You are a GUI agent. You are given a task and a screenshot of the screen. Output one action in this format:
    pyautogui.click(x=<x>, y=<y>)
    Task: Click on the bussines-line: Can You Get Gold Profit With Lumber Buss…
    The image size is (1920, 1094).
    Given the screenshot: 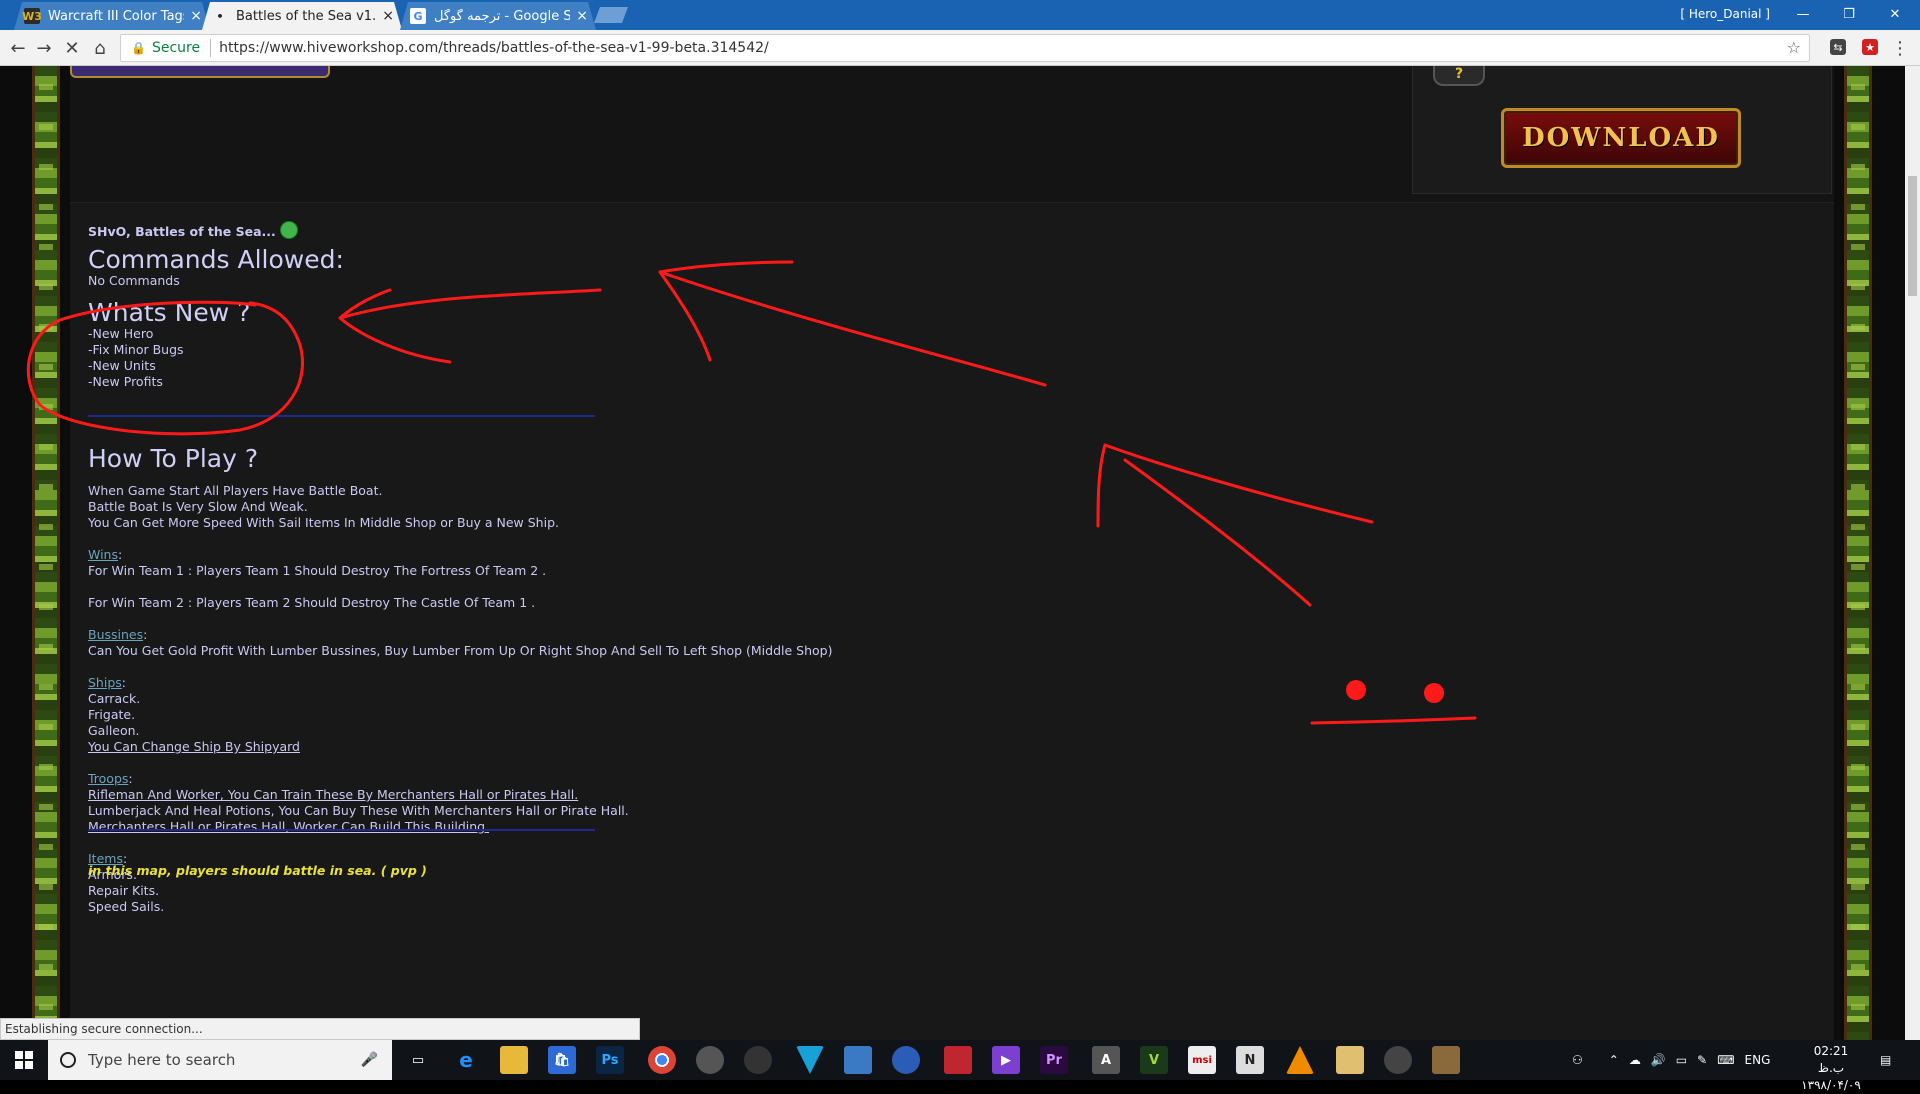 What is the action you would take?
    pyautogui.click(x=460, y=650)
    